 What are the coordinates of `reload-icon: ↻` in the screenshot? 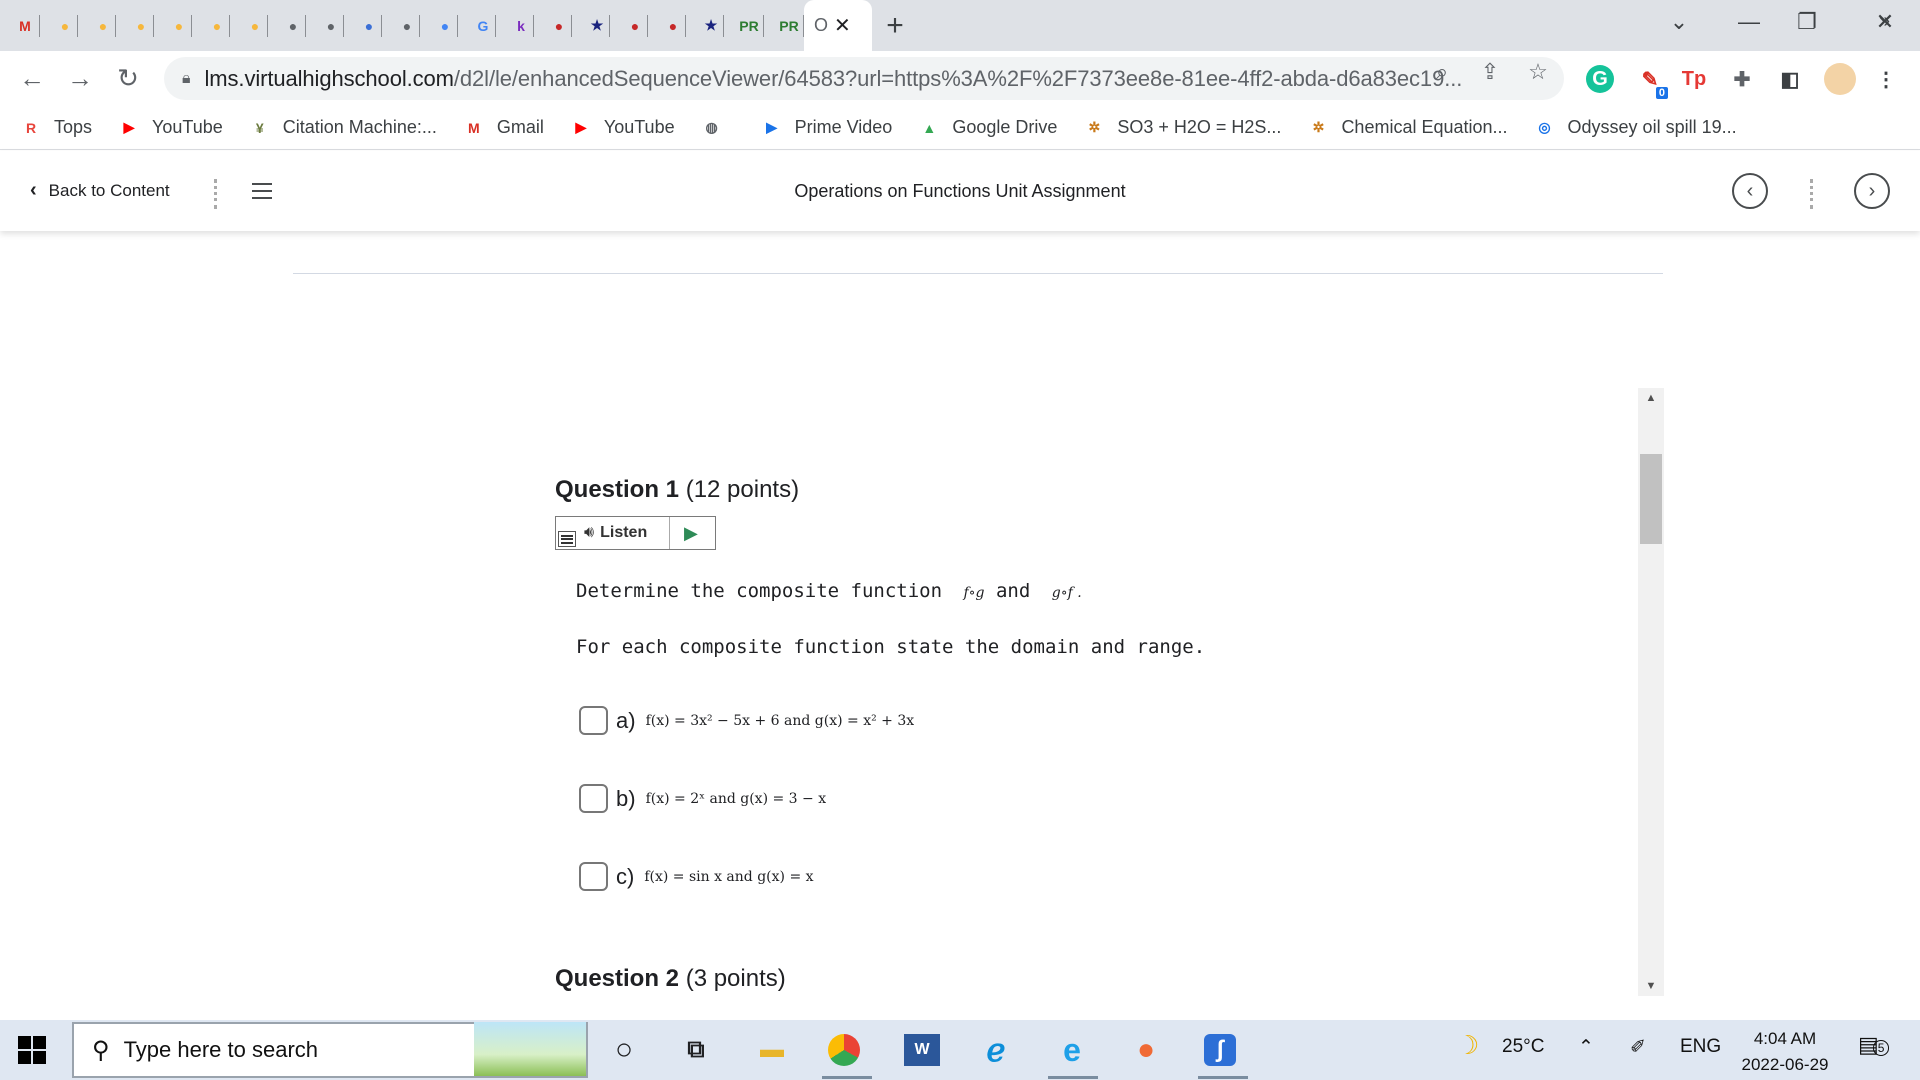 It's located at (128, 79).